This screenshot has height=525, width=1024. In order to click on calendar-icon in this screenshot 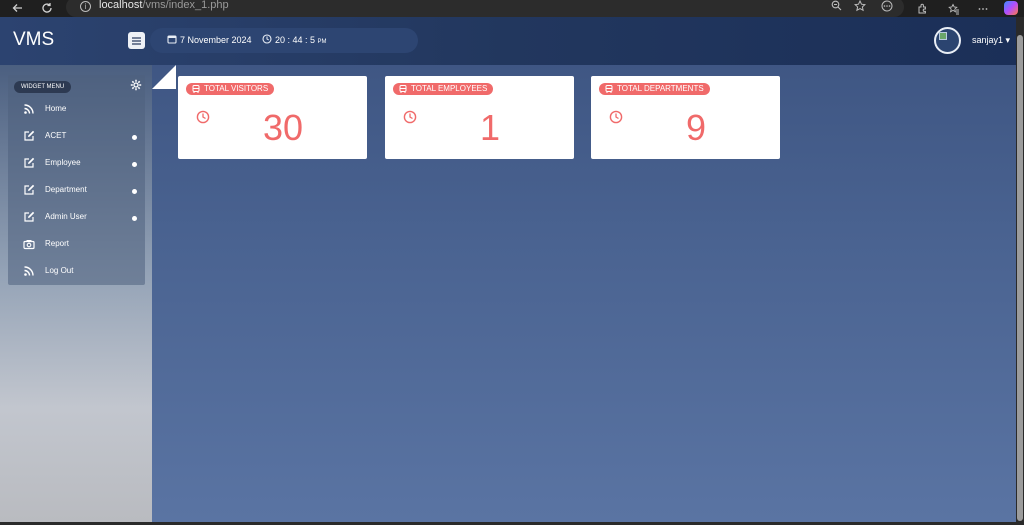, I will do `click(172, 39)`.